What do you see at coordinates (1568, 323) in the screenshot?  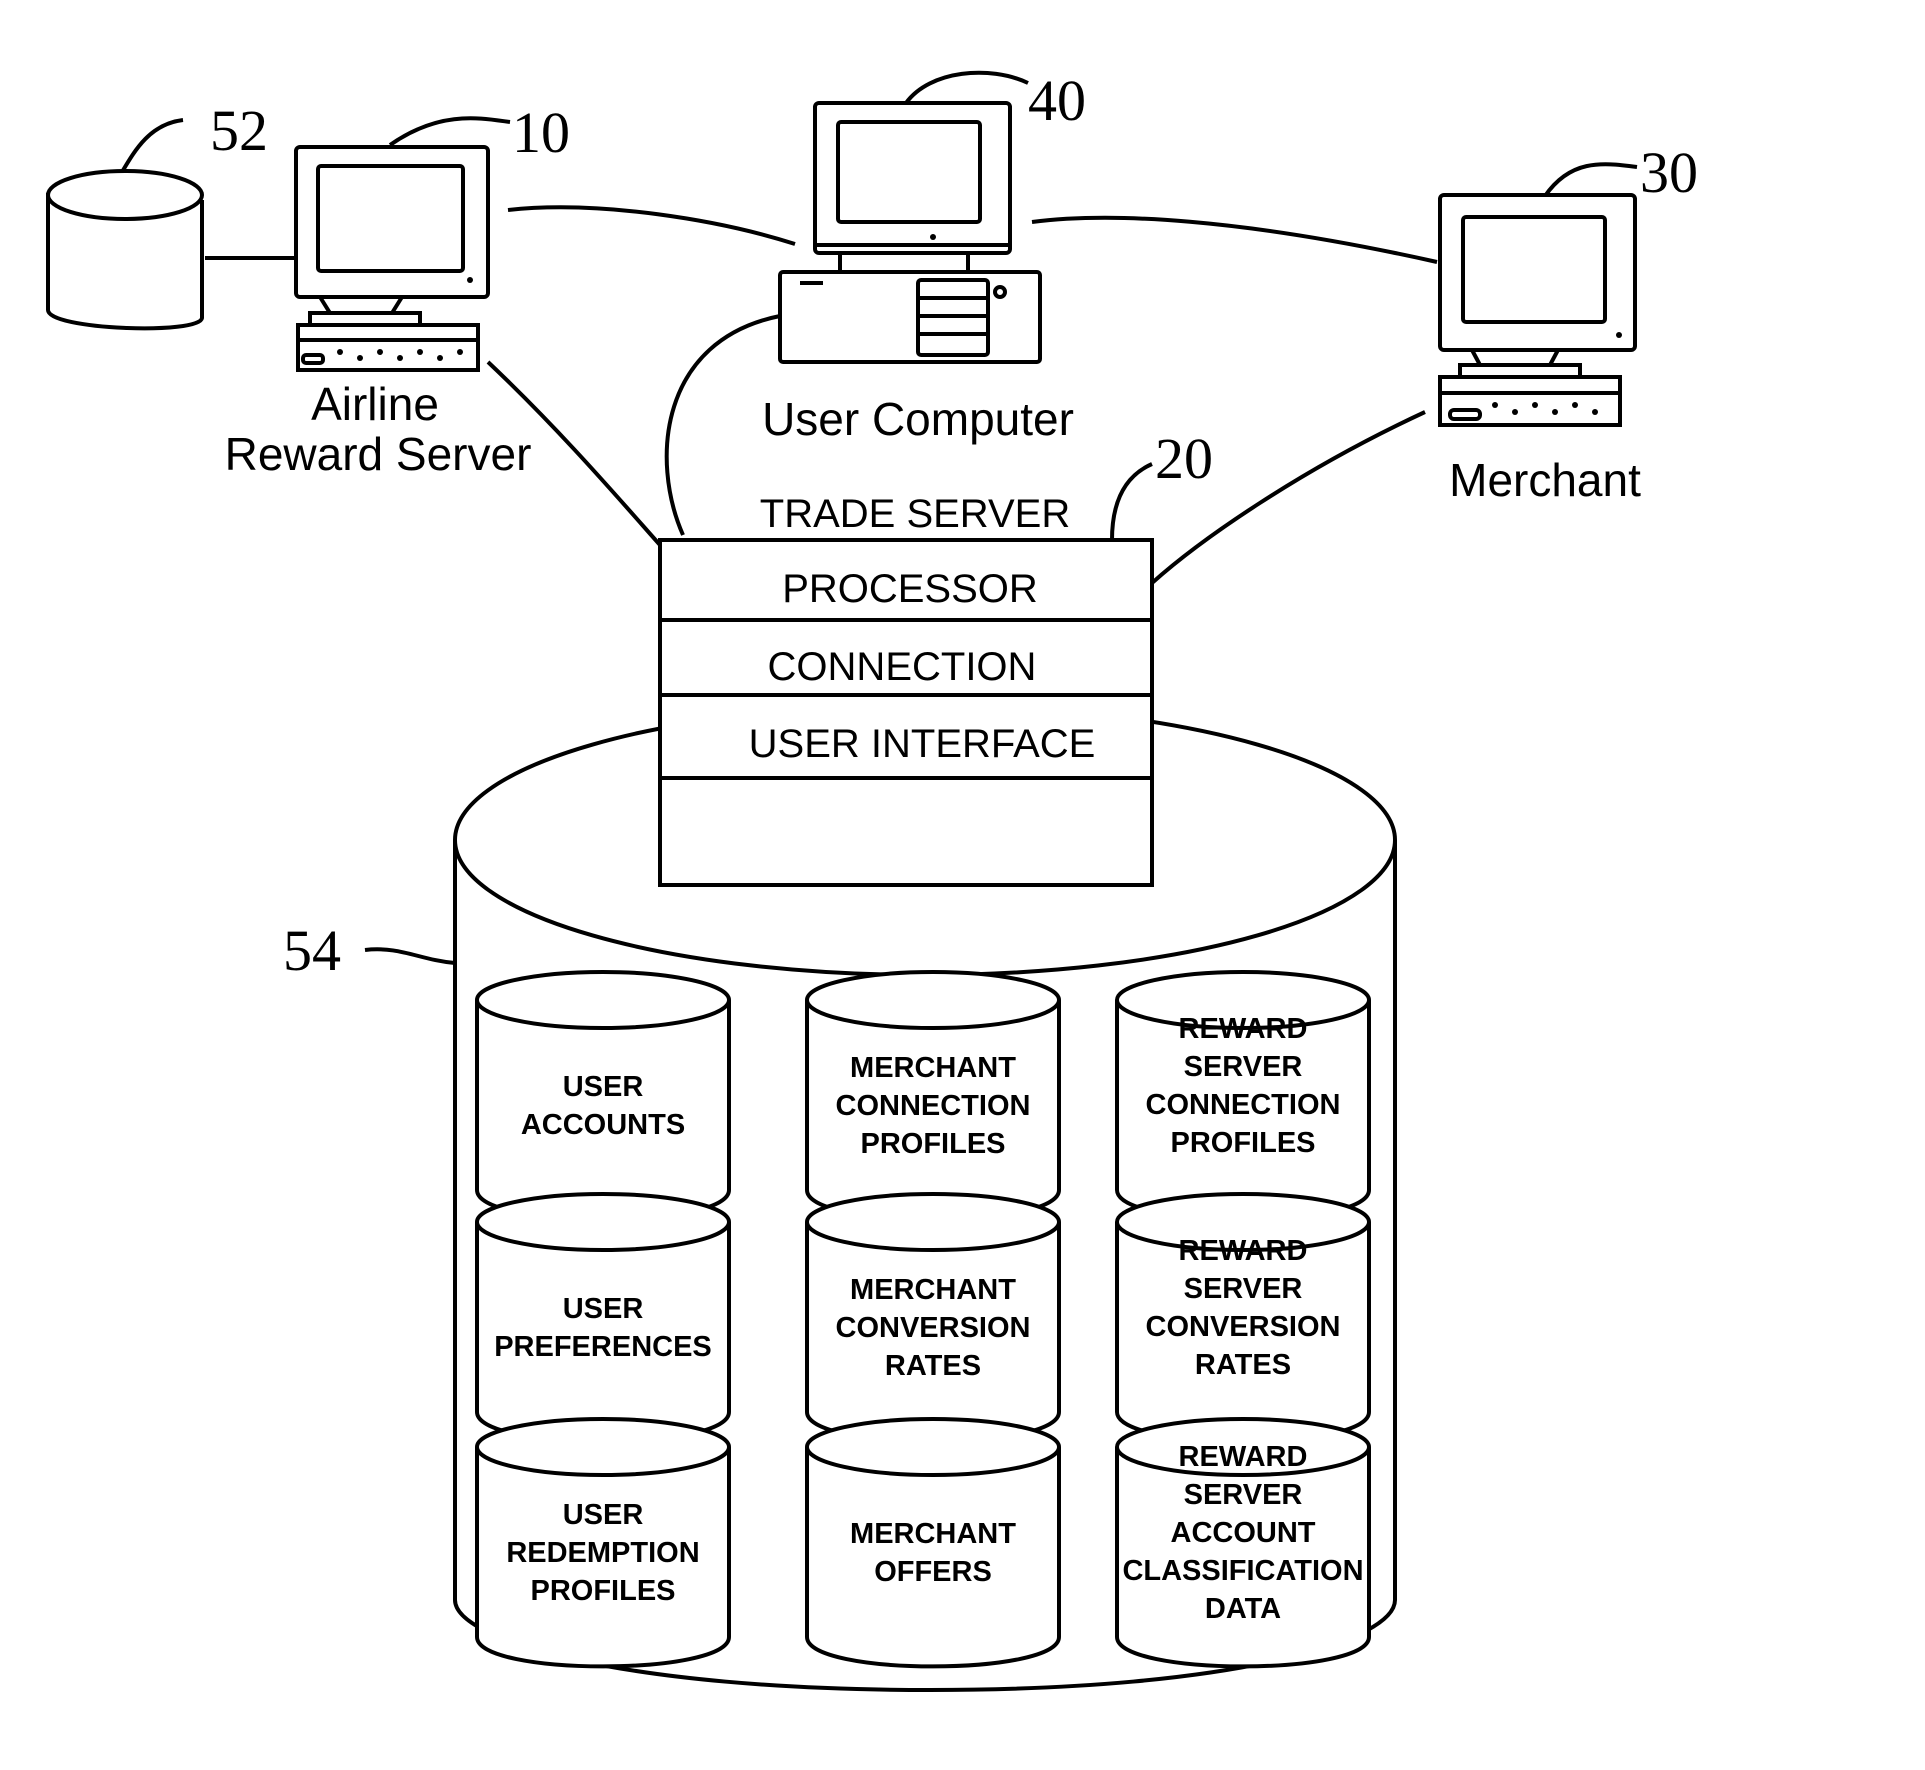 I see `merchant-computer: 30 Merchant` at bounding box center [1568, 323].